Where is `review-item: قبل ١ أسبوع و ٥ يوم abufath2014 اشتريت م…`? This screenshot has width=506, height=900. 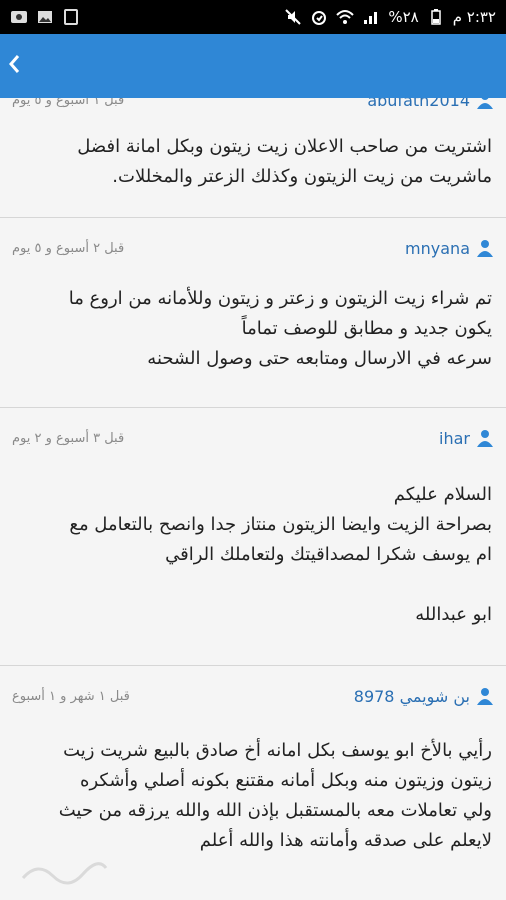
review-item: قبل ١ أسبوع و ٥ يوم abufath2014 اشتريت م… is located at coordinates (253, 158).